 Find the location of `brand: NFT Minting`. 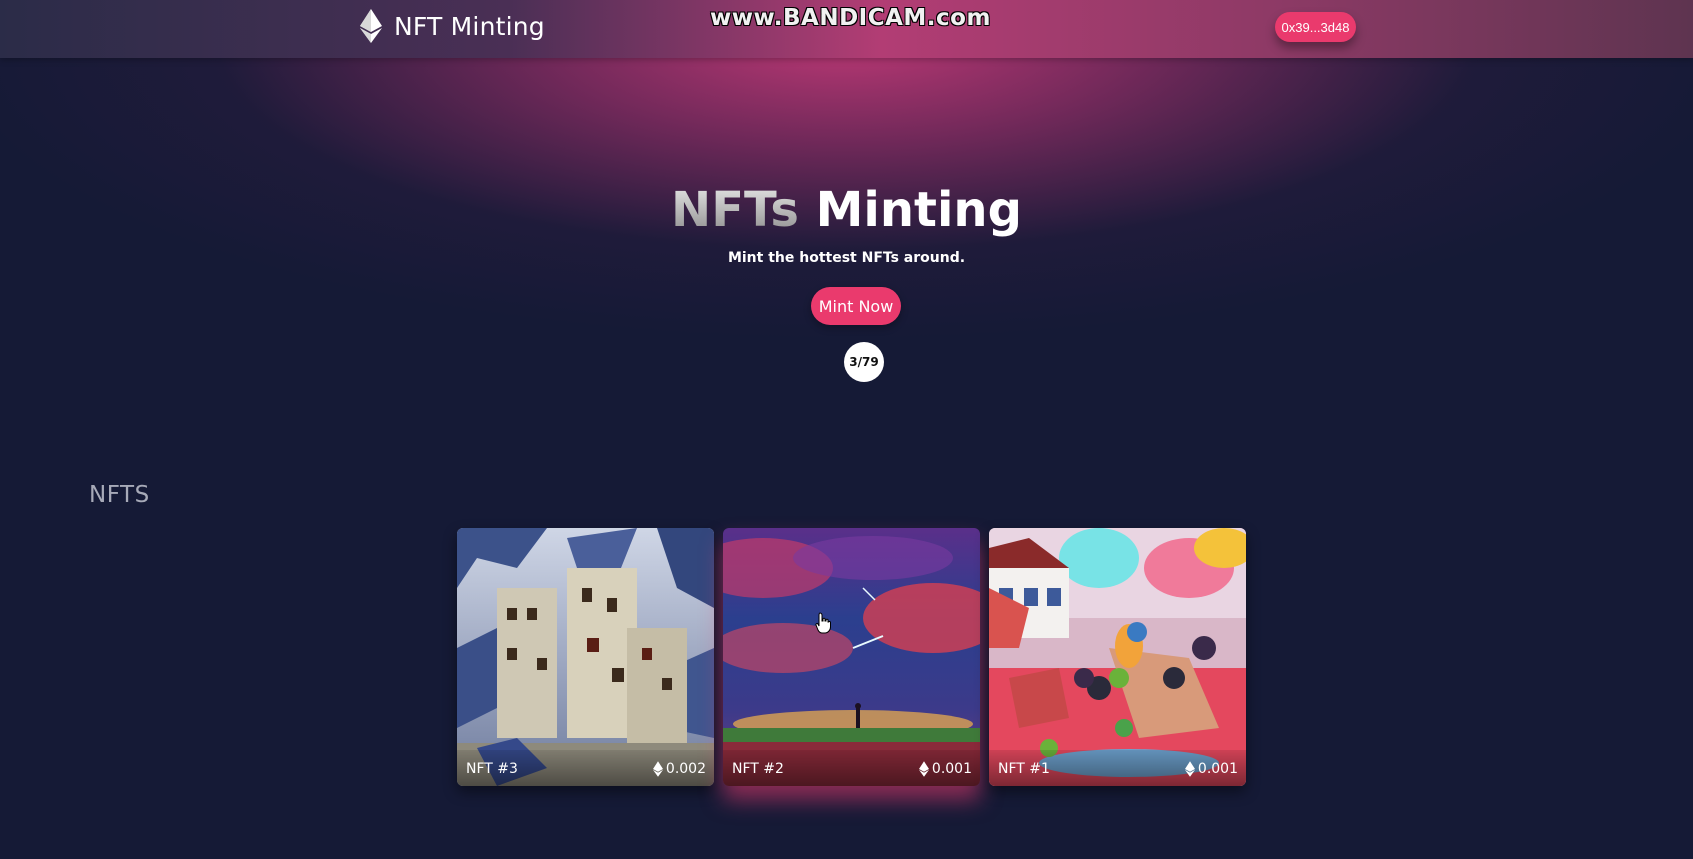

brand: NFT Minting is located at coordinates (452, 26).